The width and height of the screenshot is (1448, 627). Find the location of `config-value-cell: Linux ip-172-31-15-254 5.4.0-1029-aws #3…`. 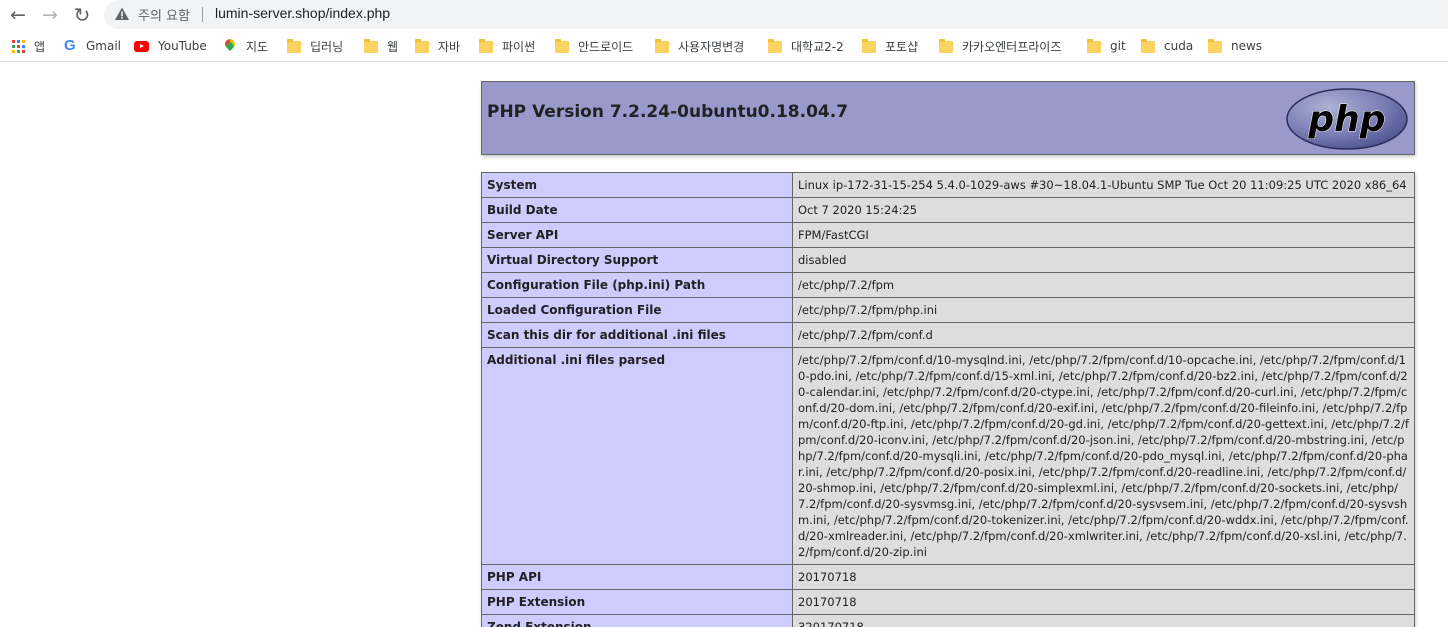

config-value-cell: Linux ip-172-31-15-254 5.4.0-1029-aws #3… is located at coordinates (1103, 185).